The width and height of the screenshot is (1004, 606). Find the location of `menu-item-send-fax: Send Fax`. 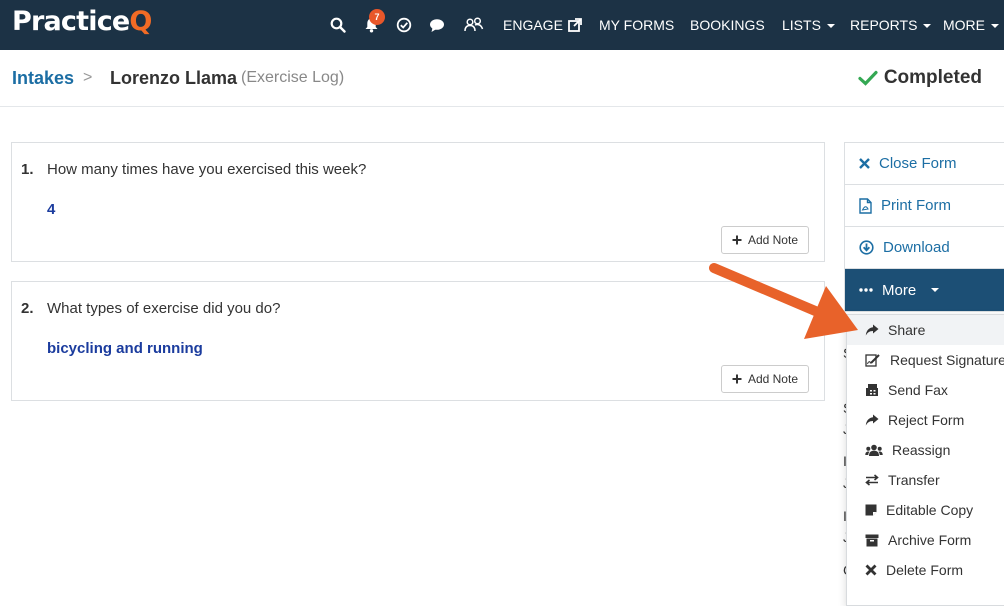

menu-item-send-fax: Send Fax is located at coordinates (925, 390).